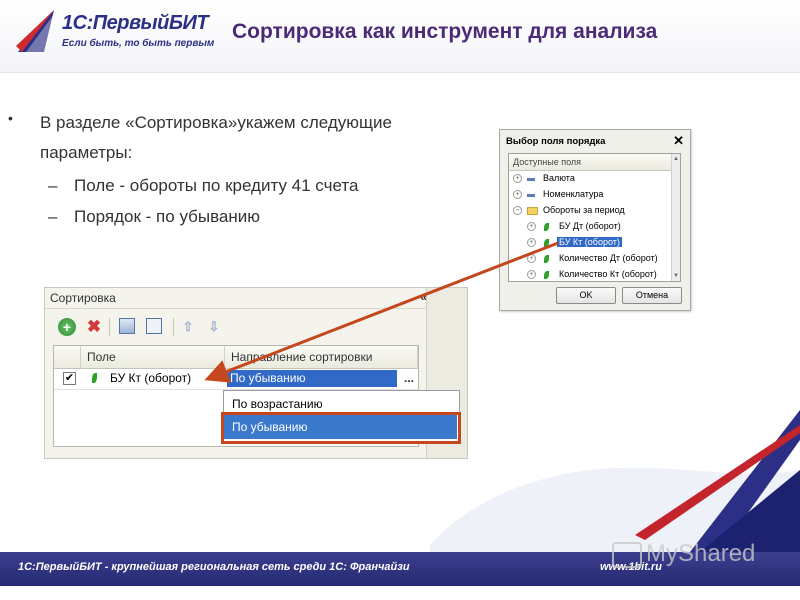 The width and height of the screenshot is (800, 600). Describe the element at coordinates (675, 217) in the screenshot. I see `tree-scrollbar: ▲ ▼` at that location.